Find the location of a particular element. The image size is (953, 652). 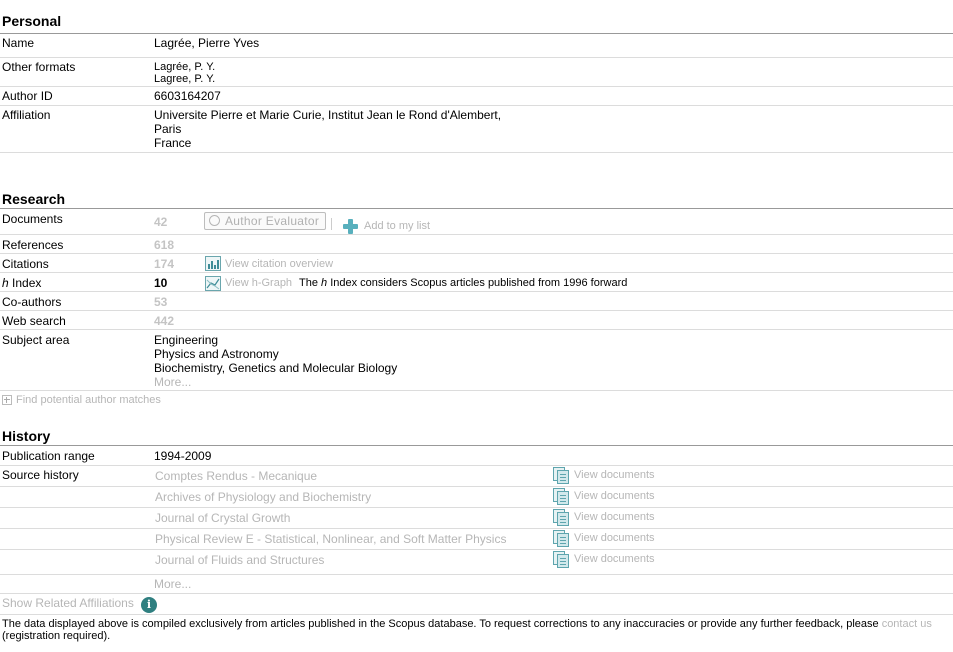

citations-count-link: 174 is located at coordinates (164, 264).